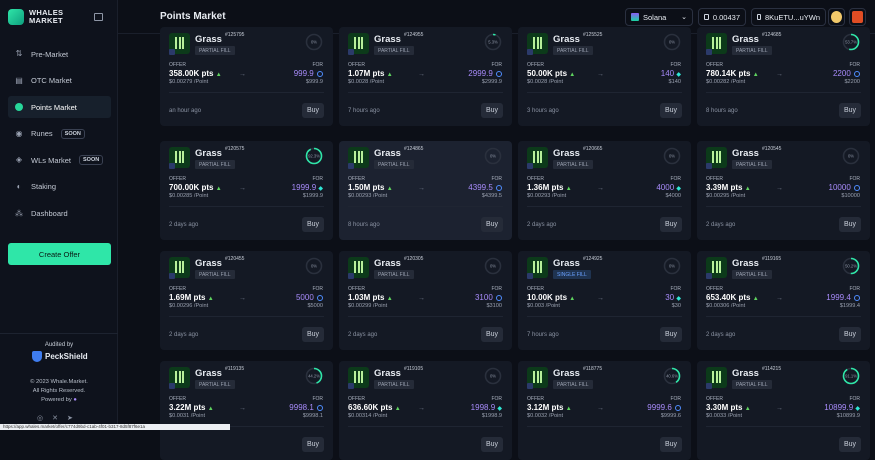 This screenshot has width=875, height=460. What do you see at coordinates (59, 81) in the screenshot?
I see `sidebar-item-otc-market: ▤ OTC Market` at bounding box center [59, 81].